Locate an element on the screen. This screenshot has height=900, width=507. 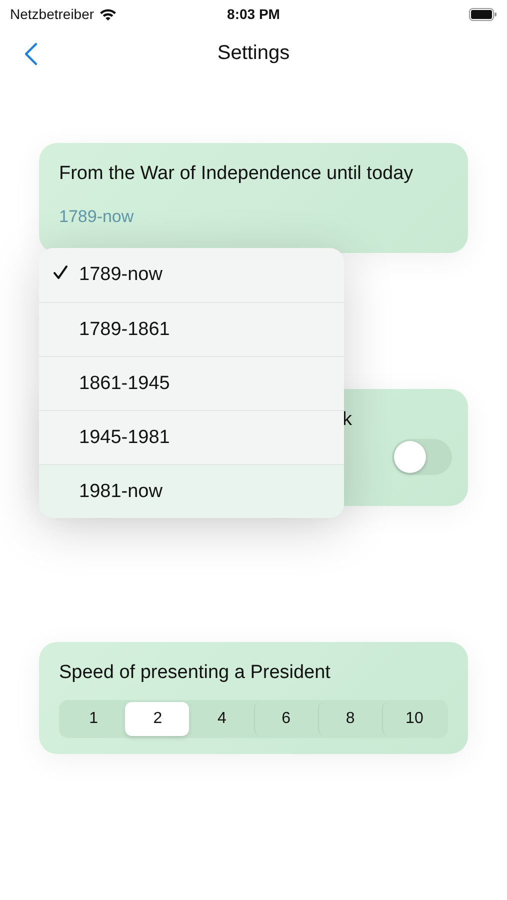
menu-item: 1789-now is located at coordinates (191, 275).